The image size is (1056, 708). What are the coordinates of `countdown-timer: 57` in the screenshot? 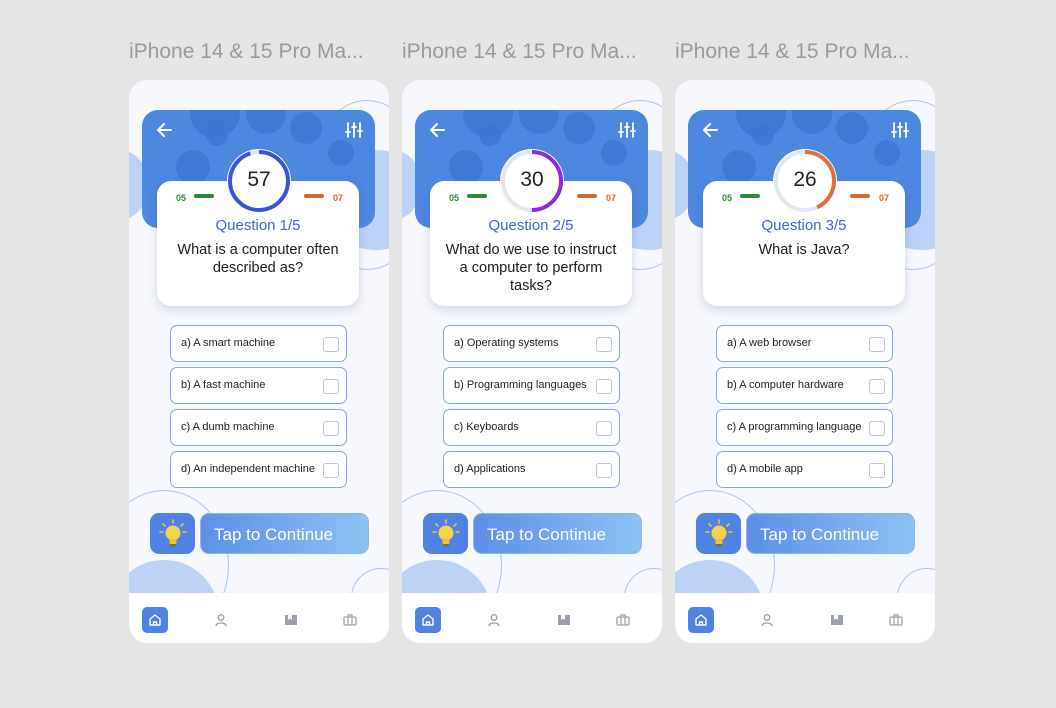 It's located at (259, 181).